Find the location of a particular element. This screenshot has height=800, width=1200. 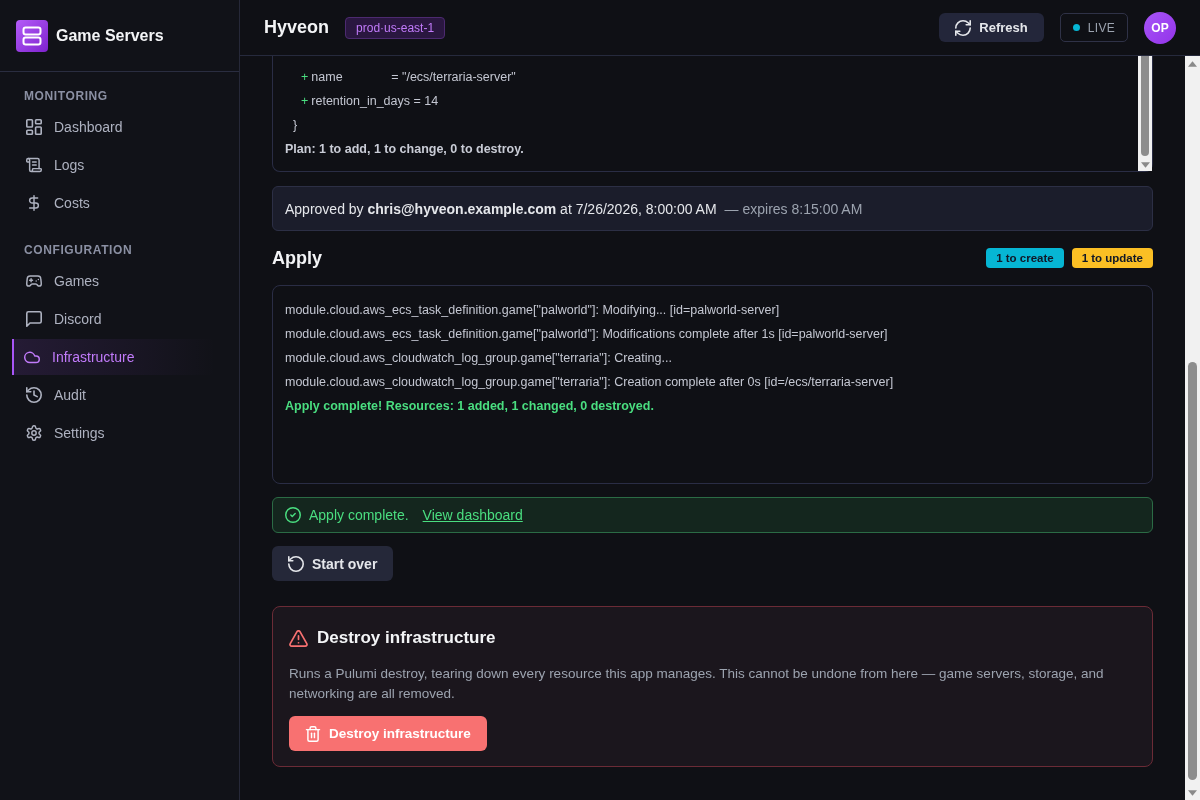

warning-icon is located at coordinates (298, 638).